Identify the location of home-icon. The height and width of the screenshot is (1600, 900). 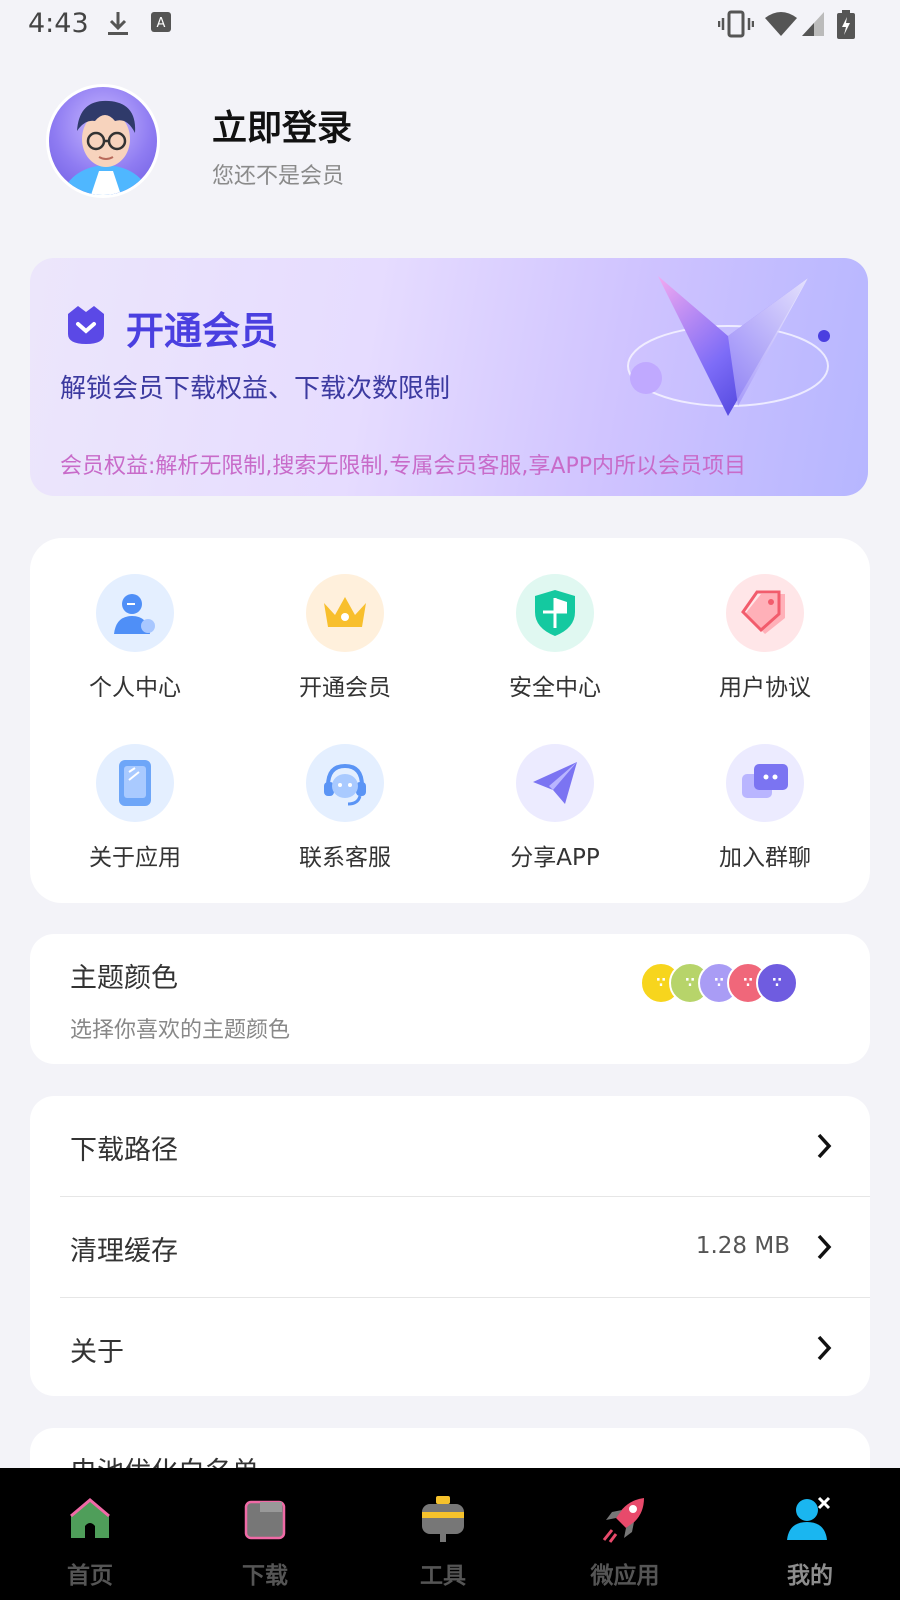
(90, 1518).